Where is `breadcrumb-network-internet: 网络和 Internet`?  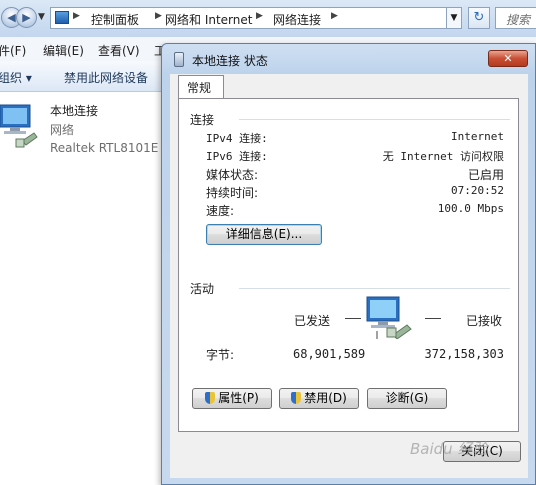 breadcrumb-network-internet: 网络和 Internet is located at coordinates (208, 19).